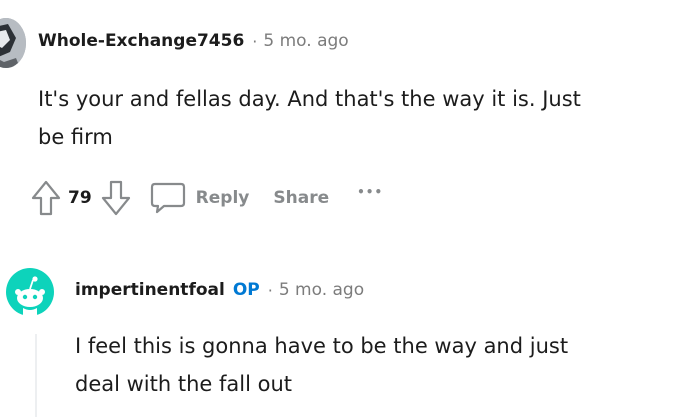 This screenshot has height=417, width=700. What do you see at coordinates (46, 198) in the screenshot?
I see `upvote-arrow-icon` at bounding box center [46, 198].